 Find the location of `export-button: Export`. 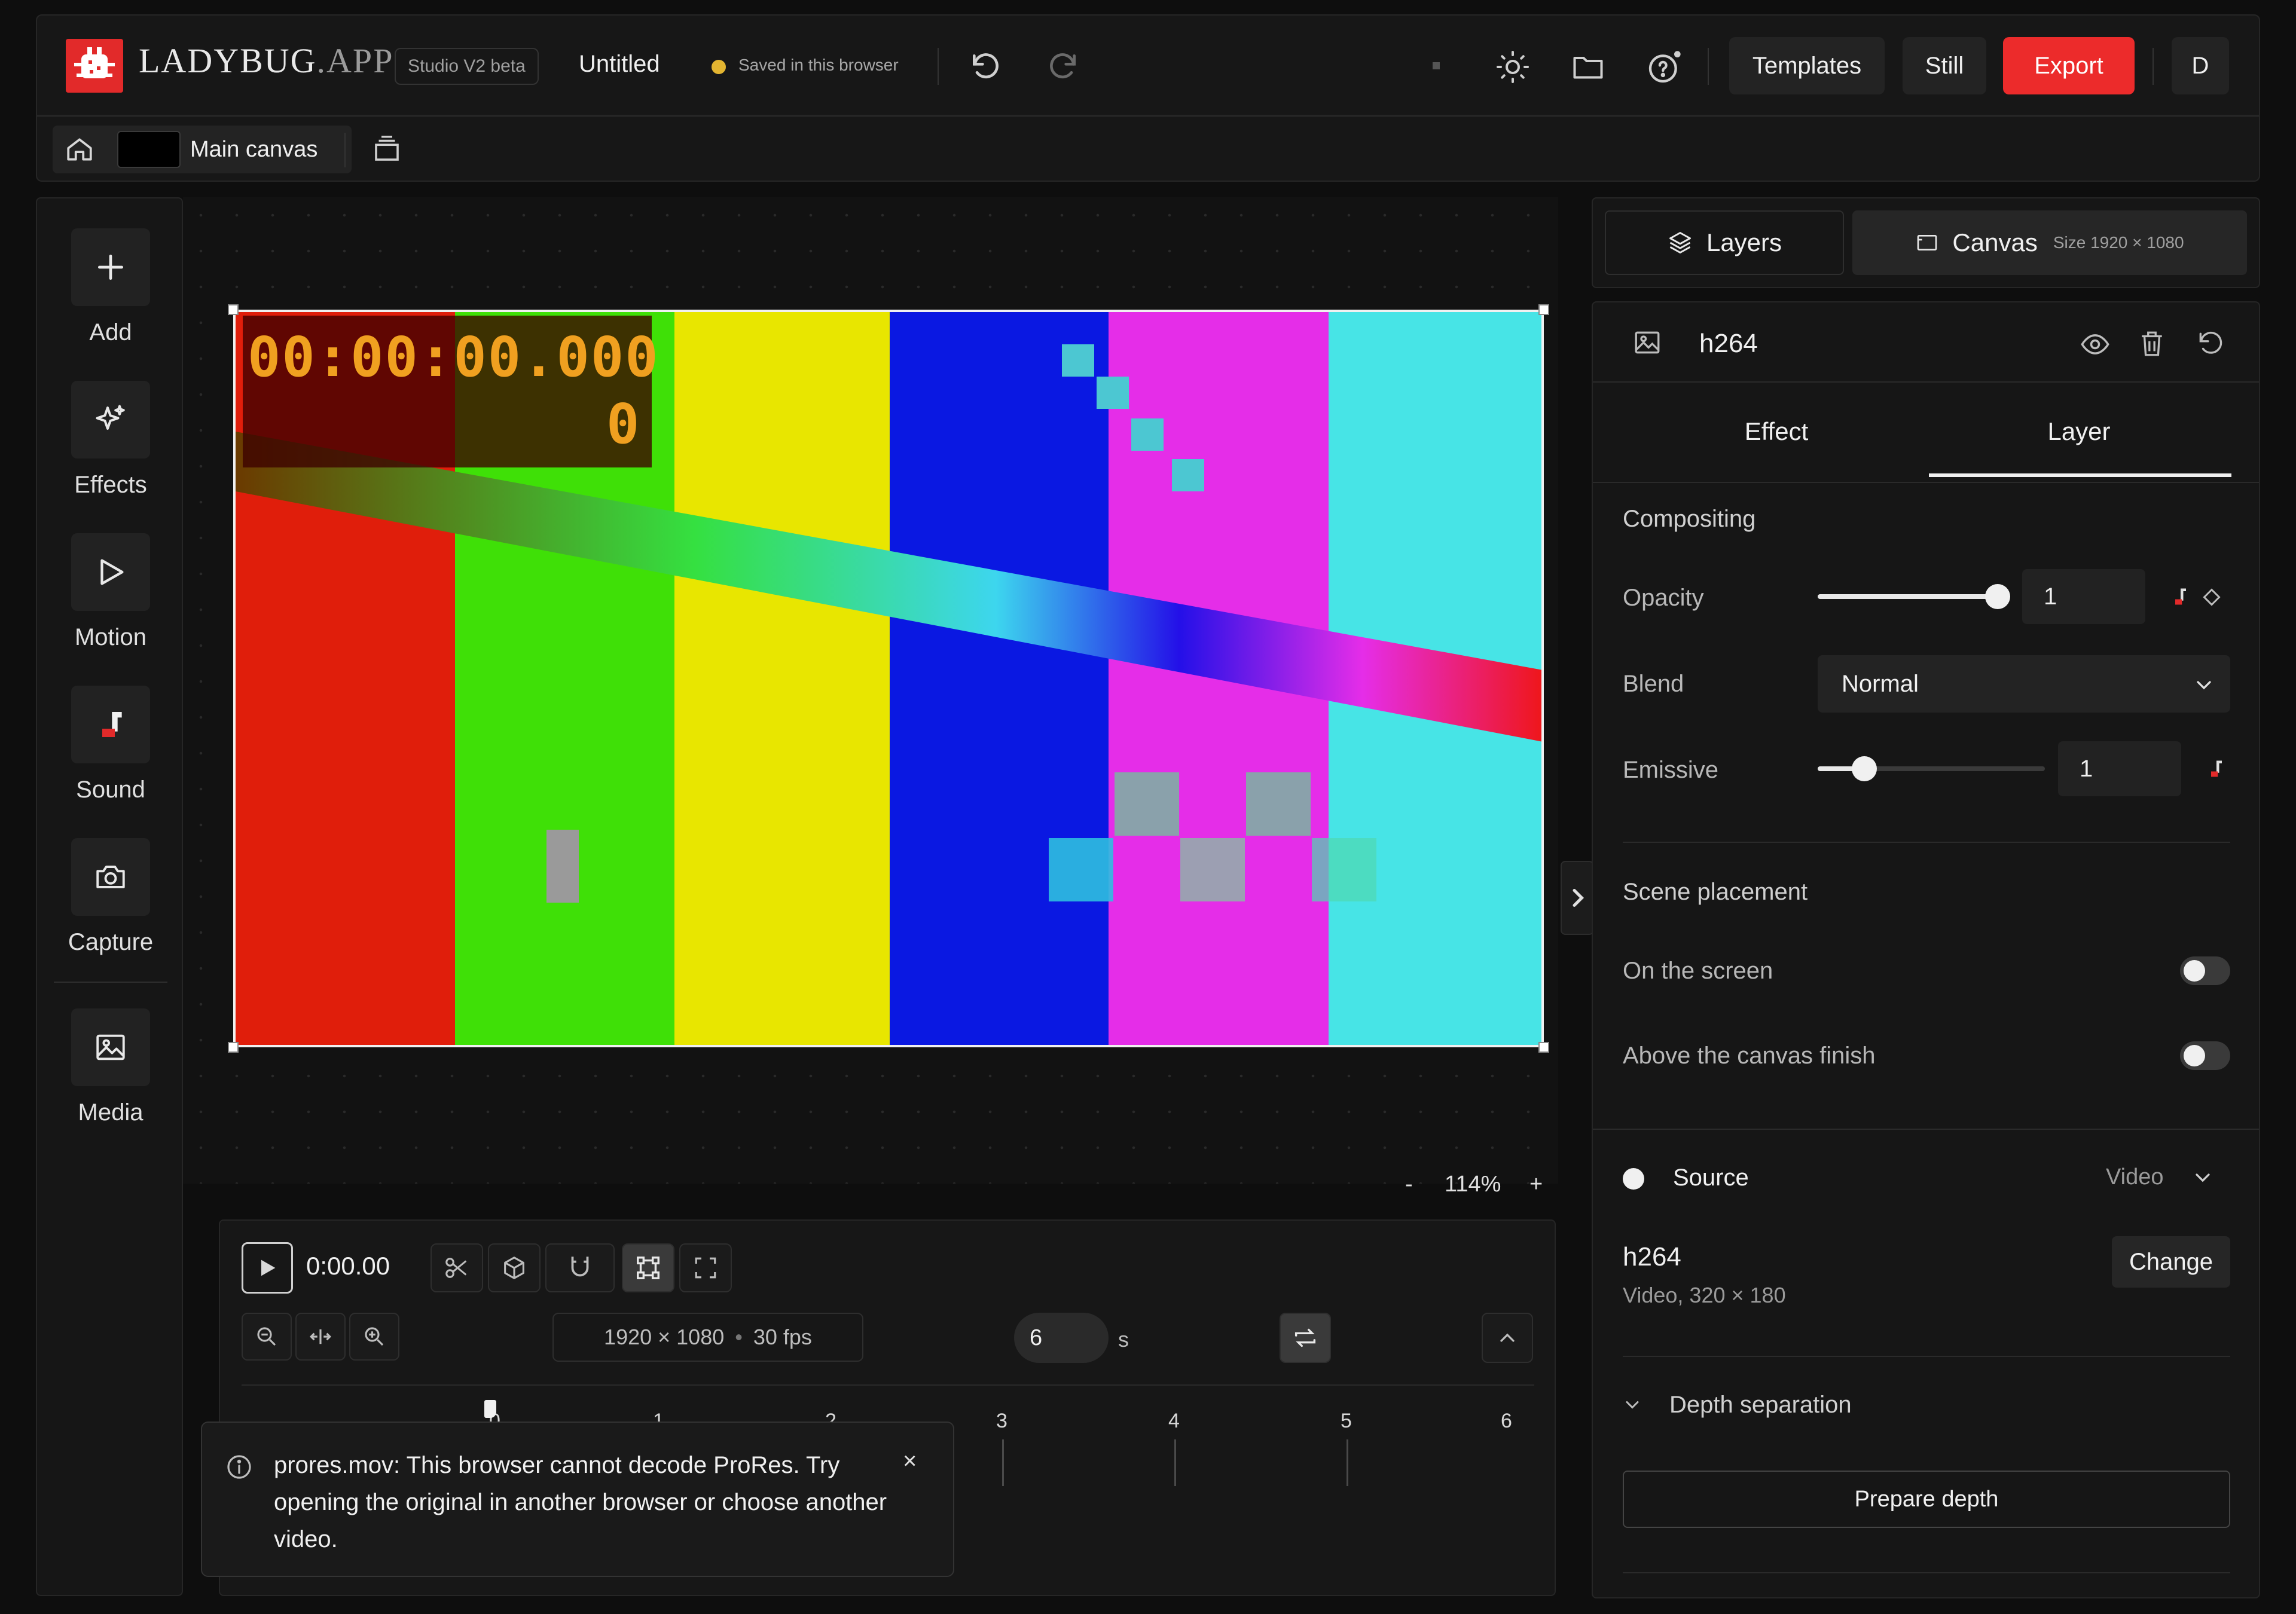

export-button: Export is located at coordinates (2069, 65).